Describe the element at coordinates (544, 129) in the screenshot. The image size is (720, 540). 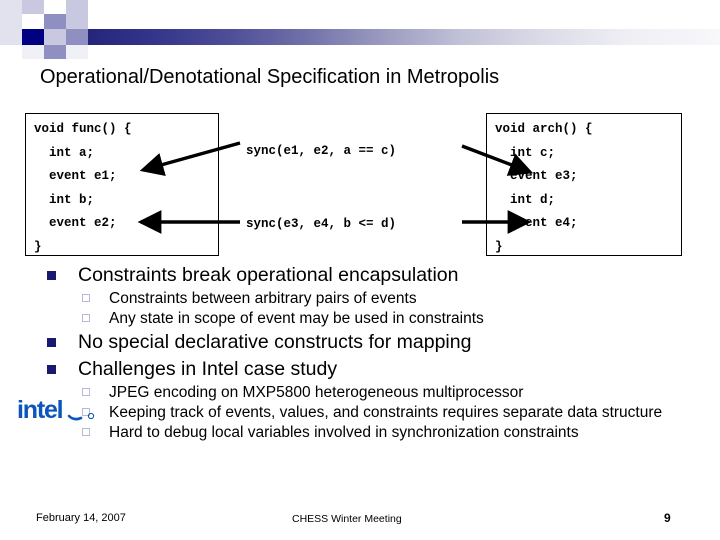
I see `code-line: void arch() {` at that location.